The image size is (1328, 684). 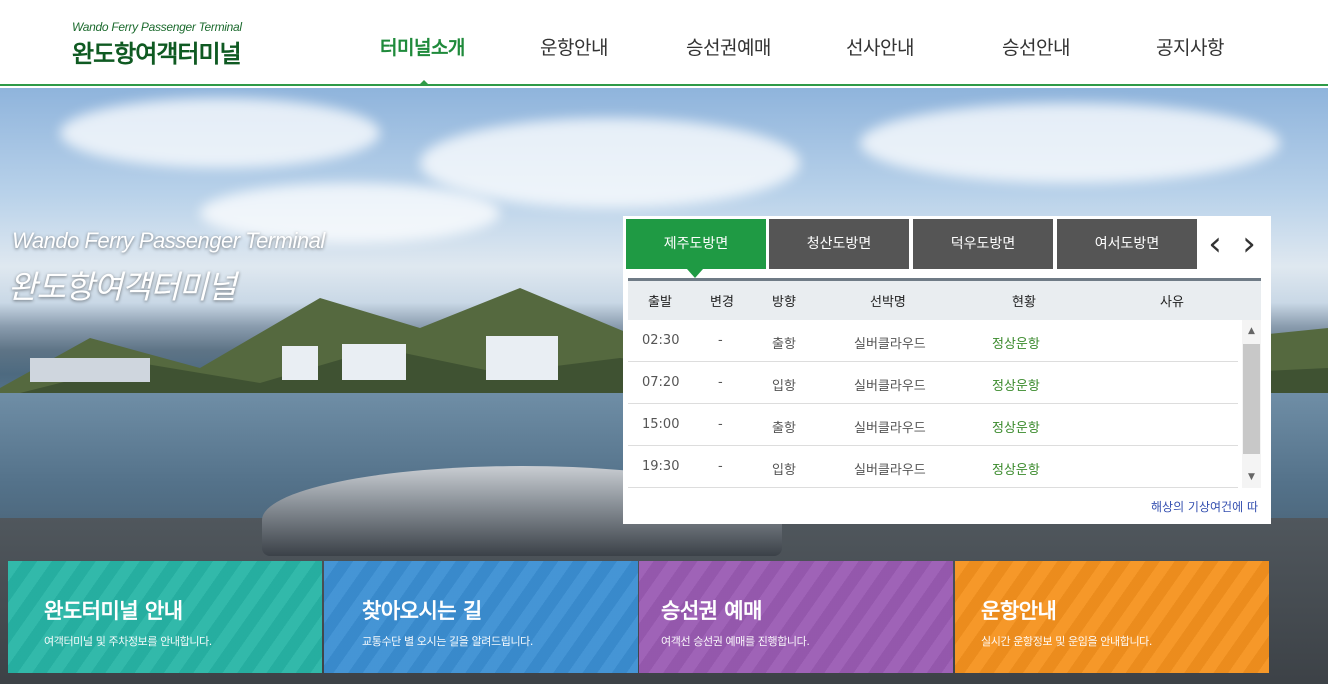 What do you see at coordinates (696, 244) in the screenshot?
I see `tab-jeju: 제주도방면` at bounding box center [696, 244].